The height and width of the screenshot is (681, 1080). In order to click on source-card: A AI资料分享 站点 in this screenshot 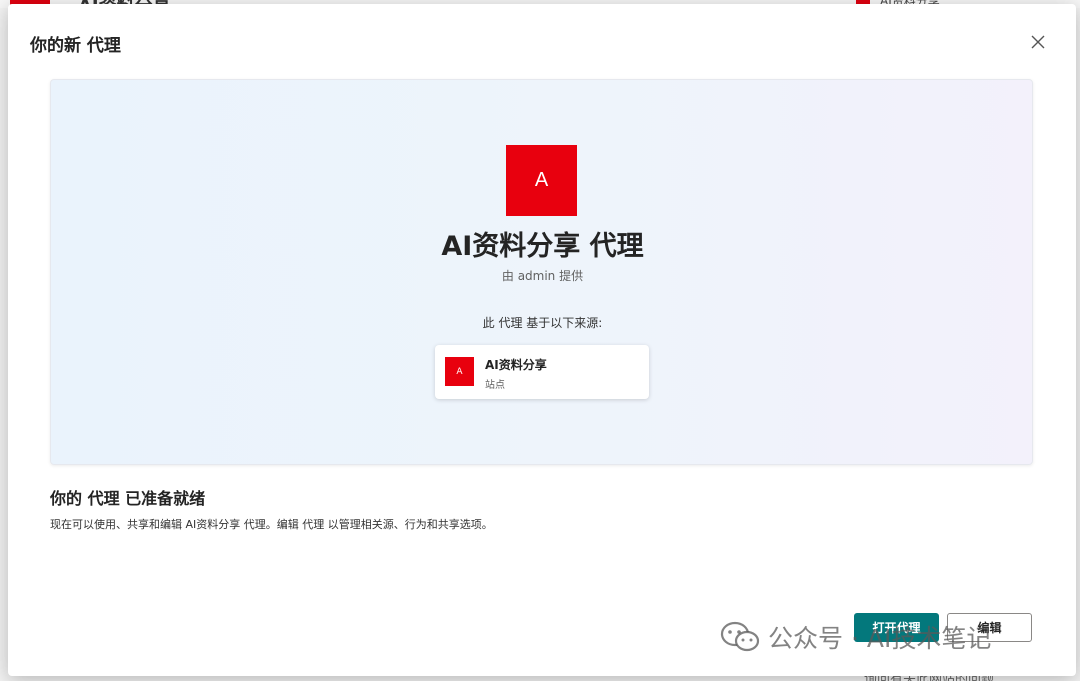, I will do `click(542, 372)`.